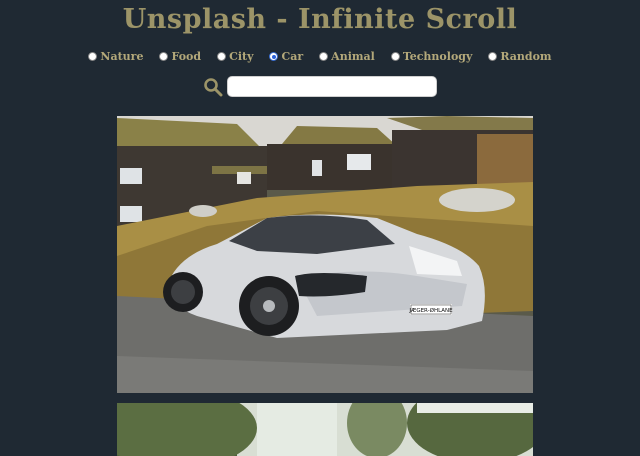 The width and height of the screenshot is (640, 456). I want to click on category-label: Nature, so click(122, 56).